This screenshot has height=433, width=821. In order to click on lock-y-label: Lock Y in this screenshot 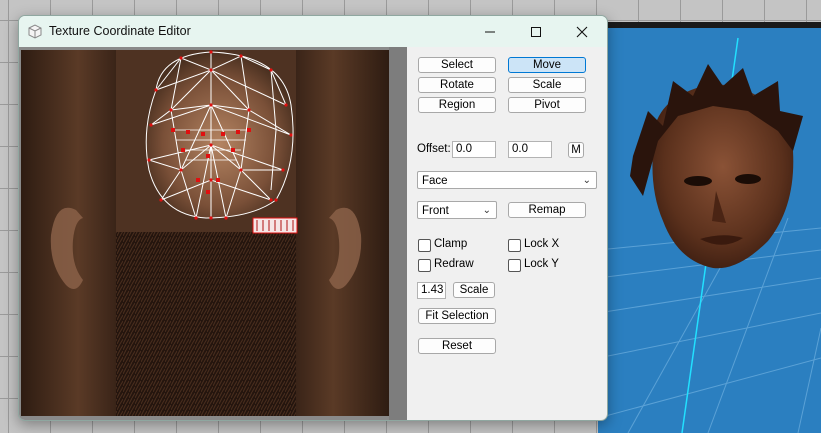, I will do `click(541, 264)`.